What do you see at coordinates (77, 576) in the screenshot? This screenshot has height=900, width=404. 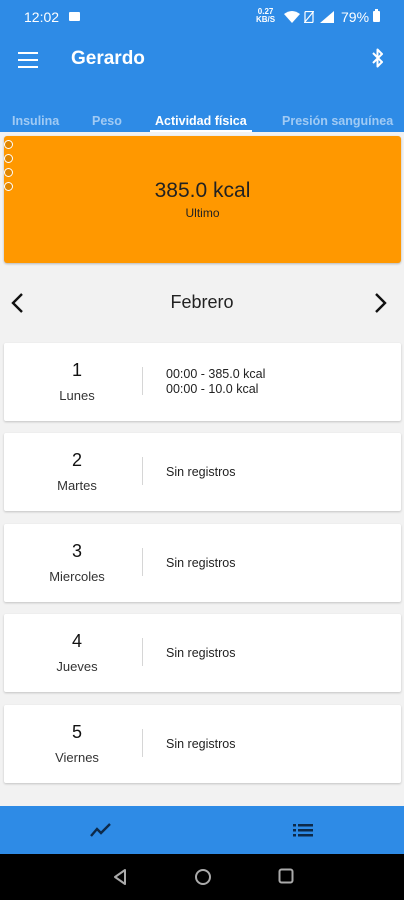 I see `day-name: Miercoles` at bounding box center [77, 576].